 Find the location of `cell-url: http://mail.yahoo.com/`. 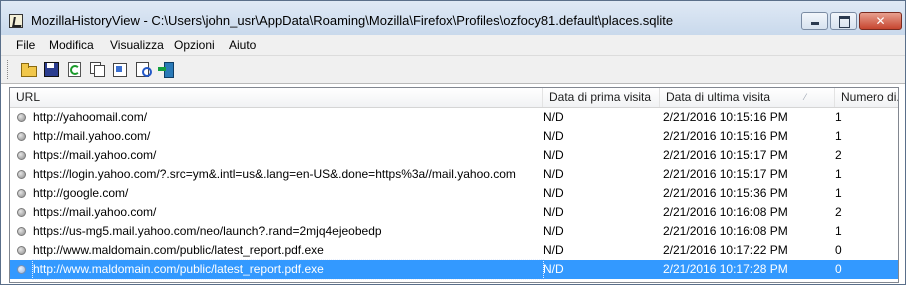

cell-url: http://mail.yahoo.com/ is located at coordinates (92, 136).